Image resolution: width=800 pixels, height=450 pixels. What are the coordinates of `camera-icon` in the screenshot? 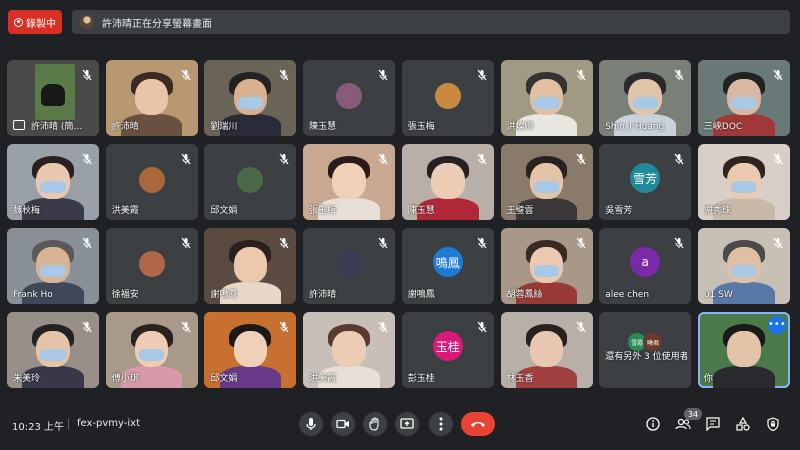 It's located at (342, 424).